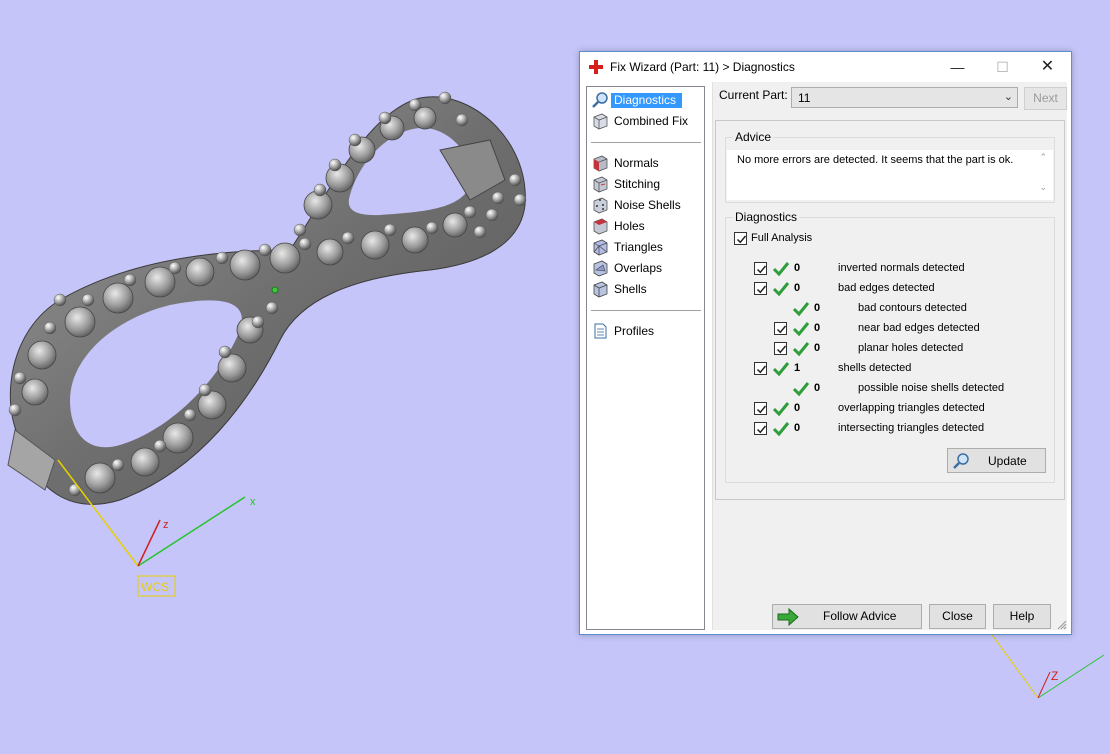 The image size is (1110, 754). Describe the element at coordinates (600, 268) in the screenshot. I see `overlaps-icon` at that location.